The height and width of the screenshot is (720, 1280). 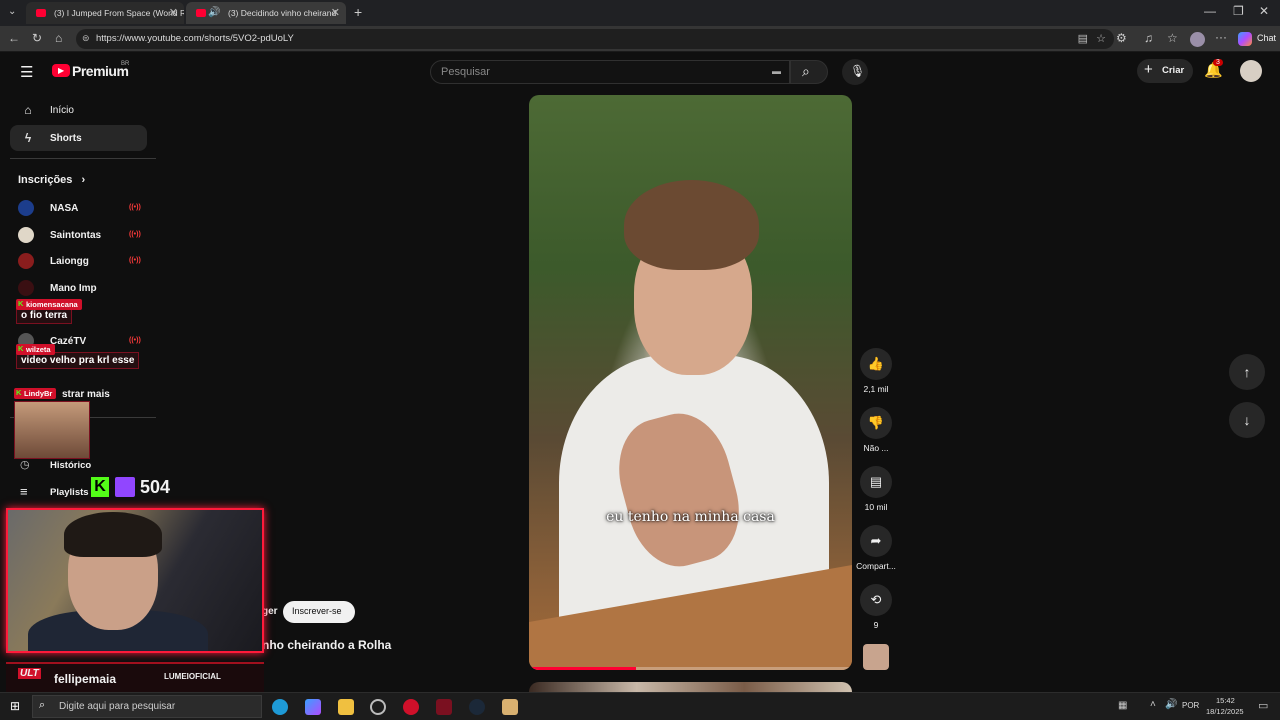 I want to click on audio-thumbnail, so click(x=876, y=657).